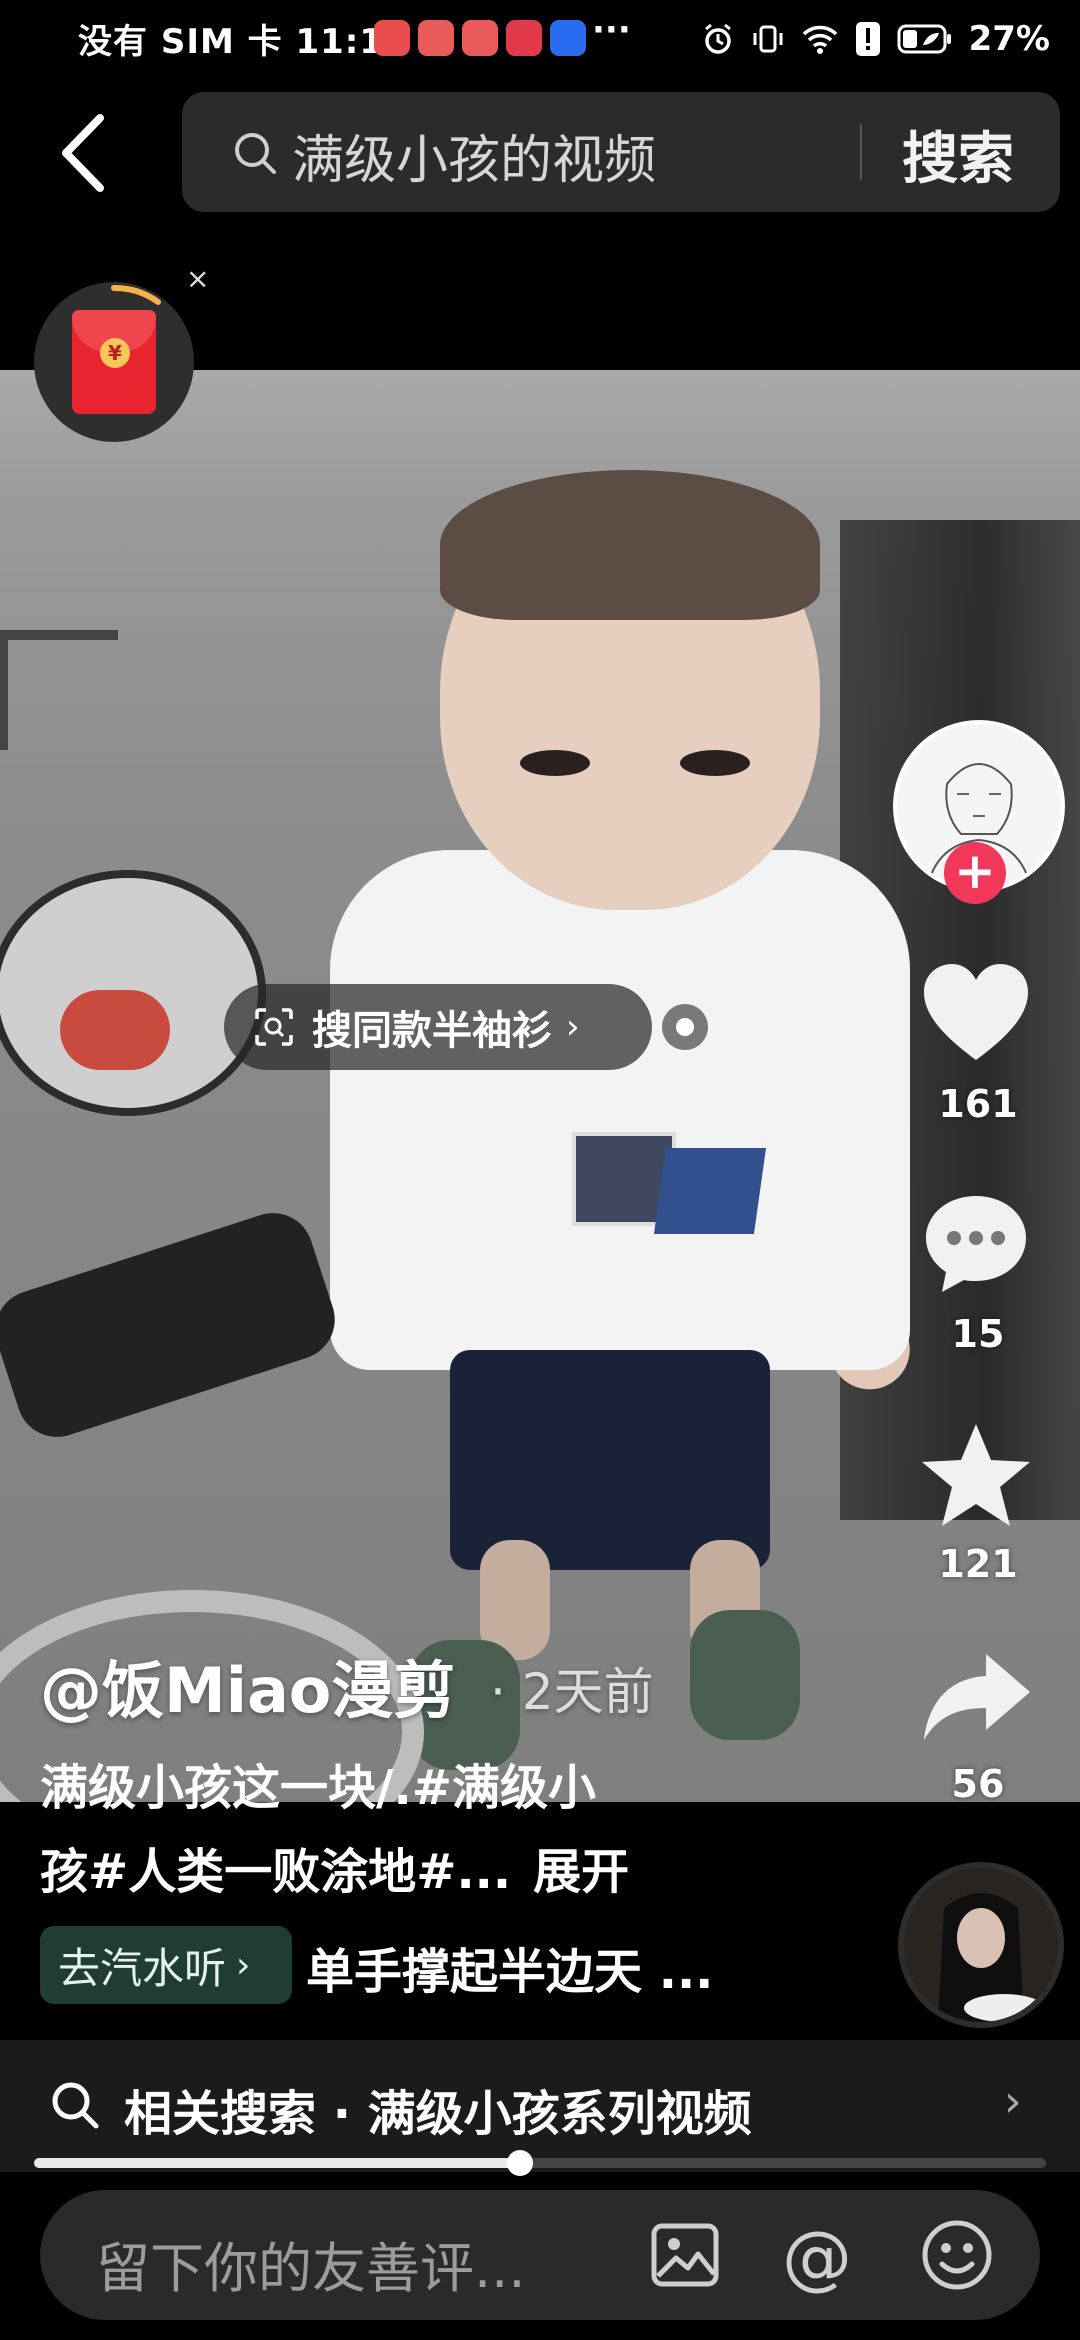  Describe the element at coordinates (745, 1675) in the screenshot. I see `video-kid-sandal` at that location.